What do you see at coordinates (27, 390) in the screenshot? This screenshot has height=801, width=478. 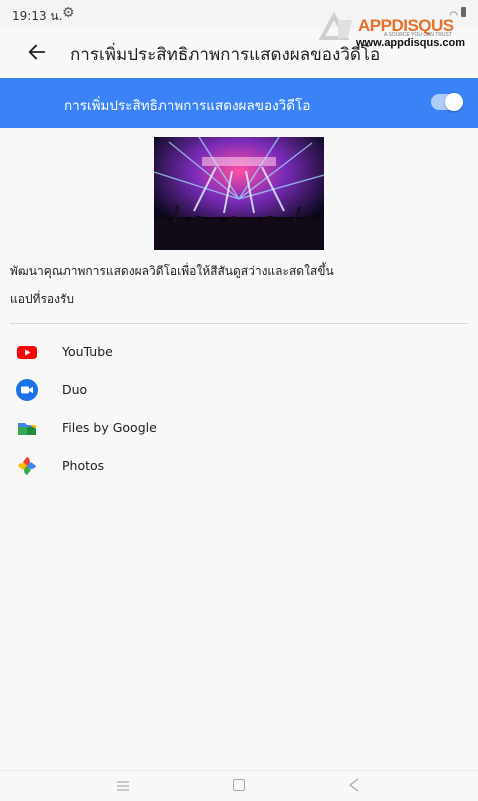 I see `duo-icon` at bounding box center [27, 390].